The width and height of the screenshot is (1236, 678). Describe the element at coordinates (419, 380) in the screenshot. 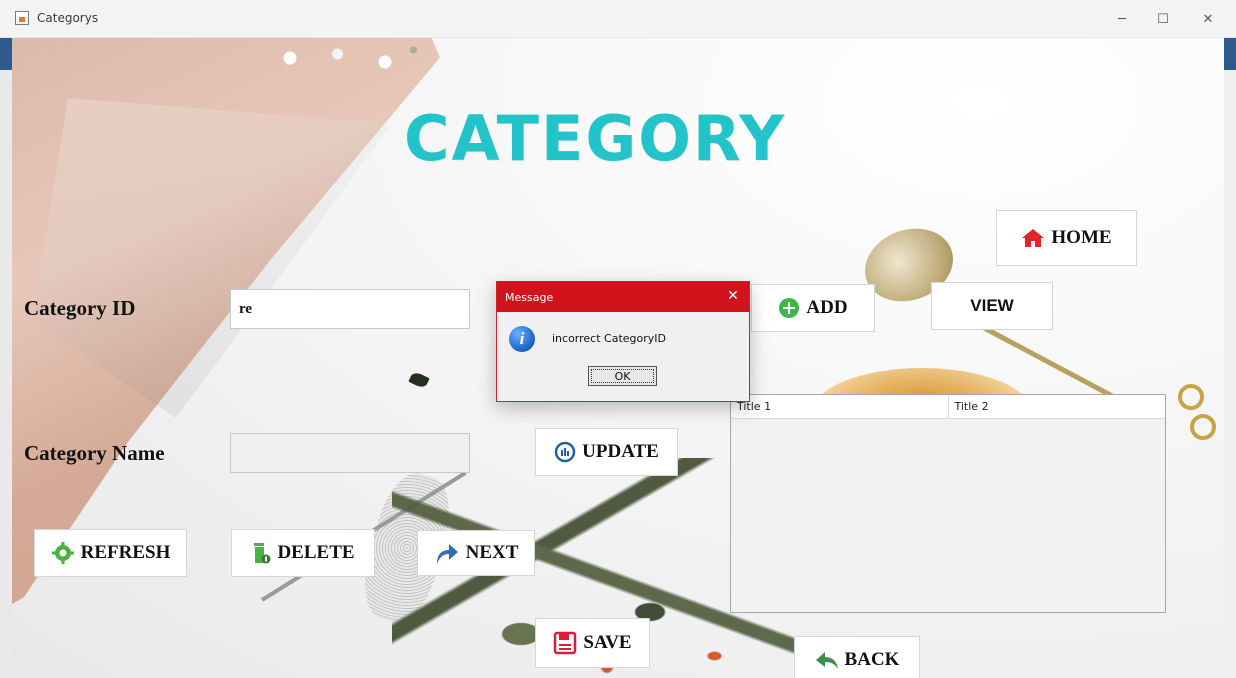

I see `background-leaf` at that location.